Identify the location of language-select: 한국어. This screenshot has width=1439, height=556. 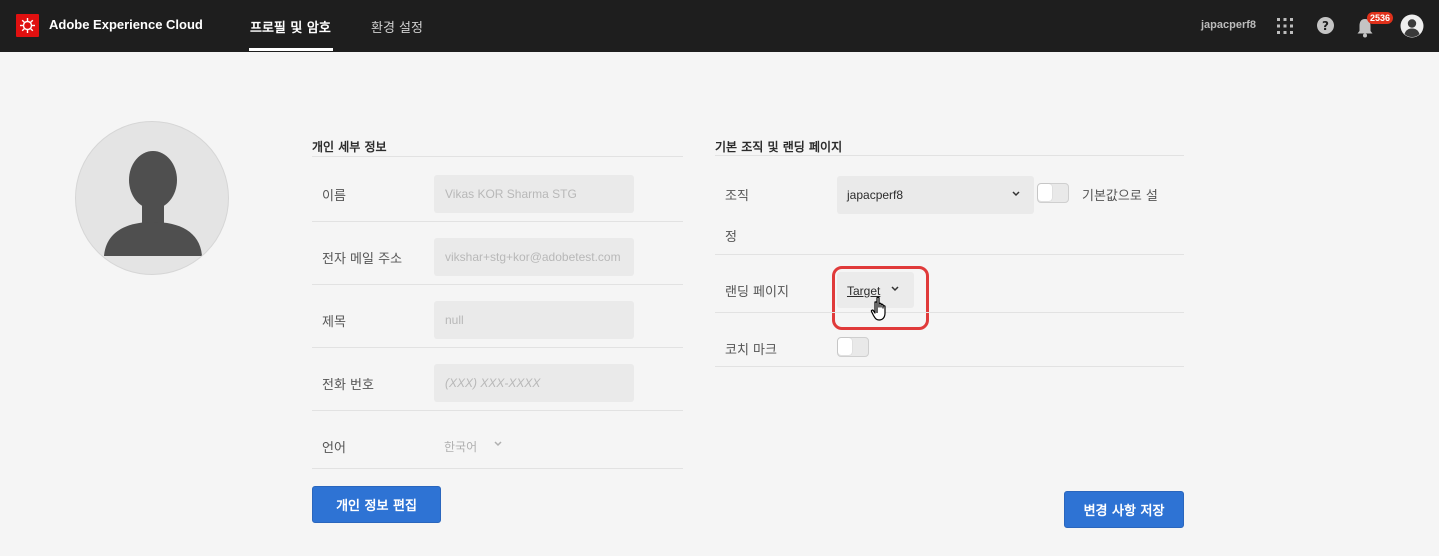
(460, 446).